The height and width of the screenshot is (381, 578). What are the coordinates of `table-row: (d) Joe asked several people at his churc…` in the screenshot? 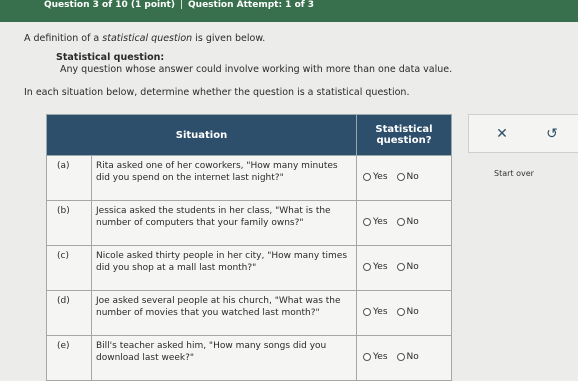 It's located at (249, 313).